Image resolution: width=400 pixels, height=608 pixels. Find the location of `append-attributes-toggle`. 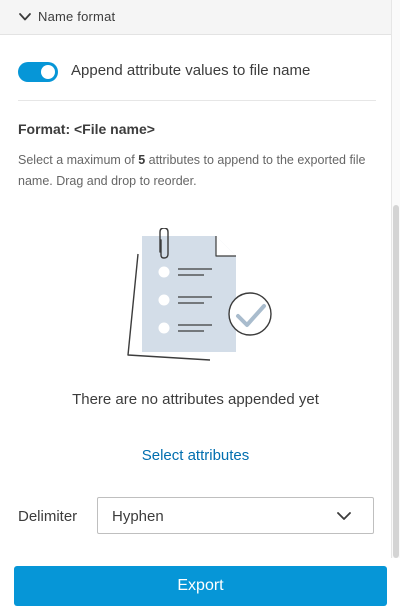

append-attributes-toggle is located at coordinates (38, 72).